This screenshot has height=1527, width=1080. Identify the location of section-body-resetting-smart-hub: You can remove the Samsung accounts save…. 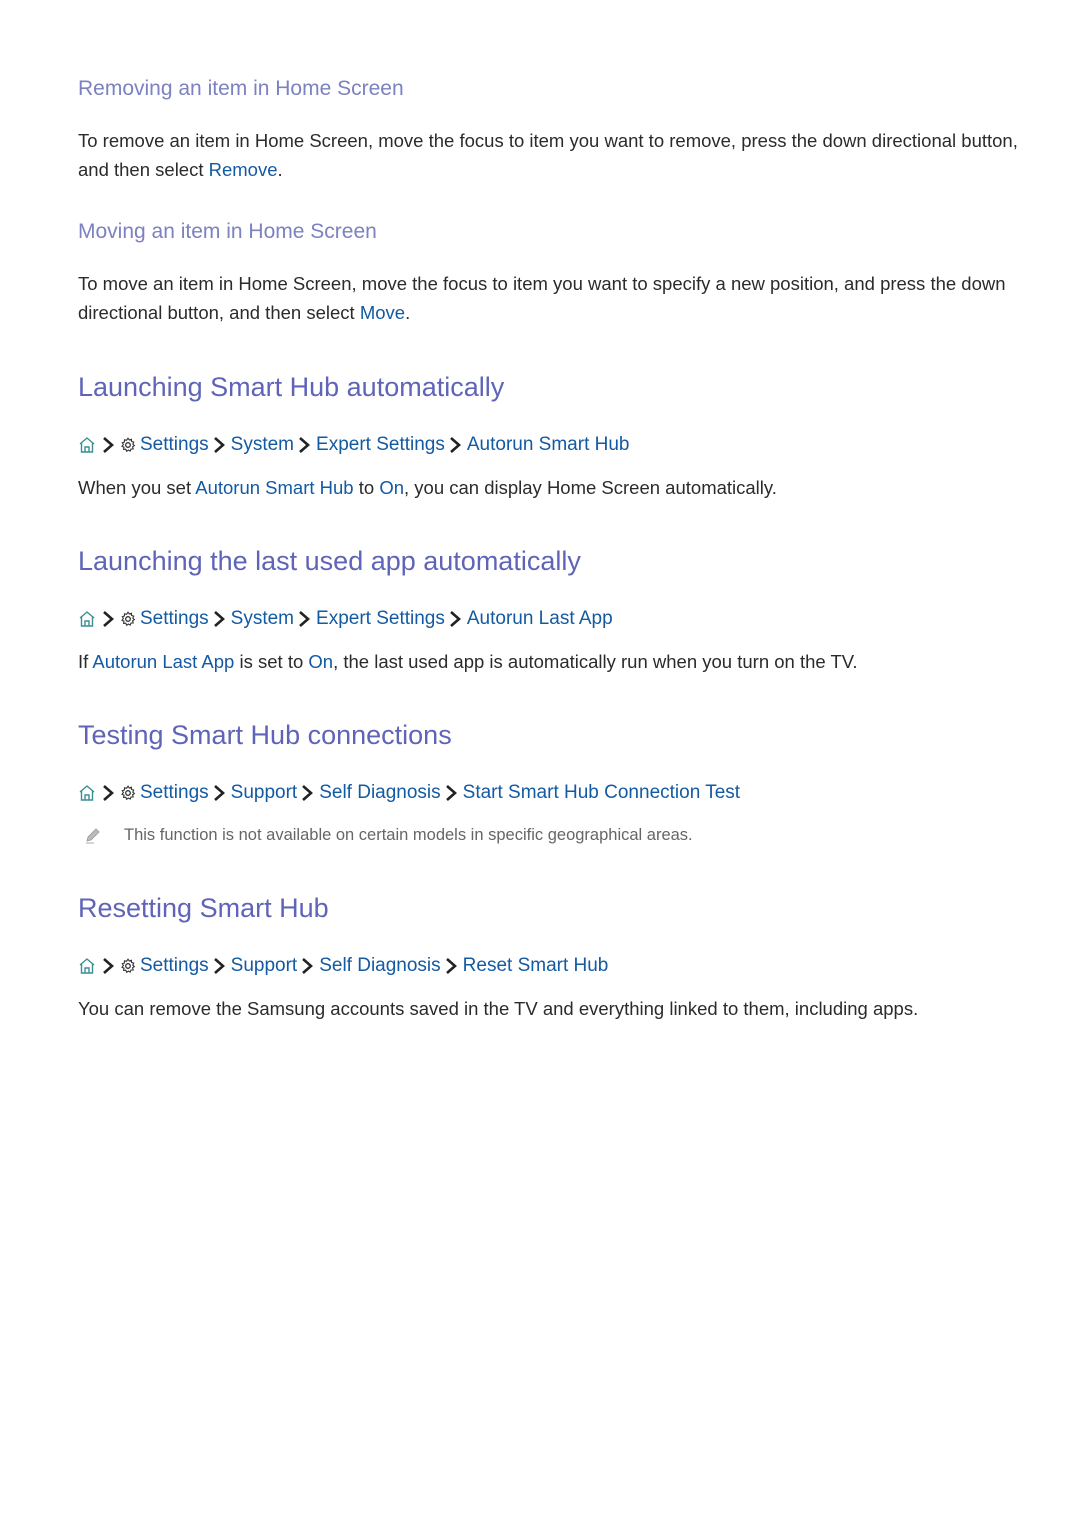
(498, 1008).